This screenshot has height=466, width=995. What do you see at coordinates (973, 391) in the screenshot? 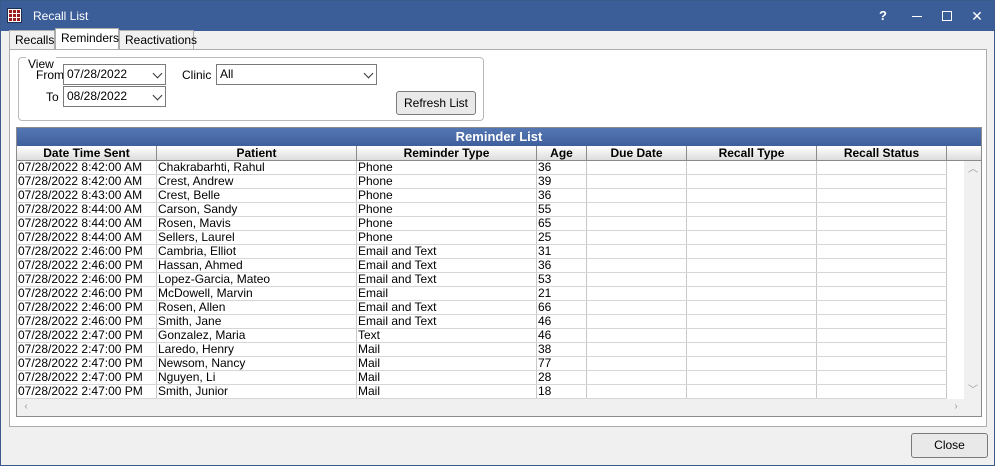
I see `chevron-down-icon: ﹀` at bounding box center [973, 391].